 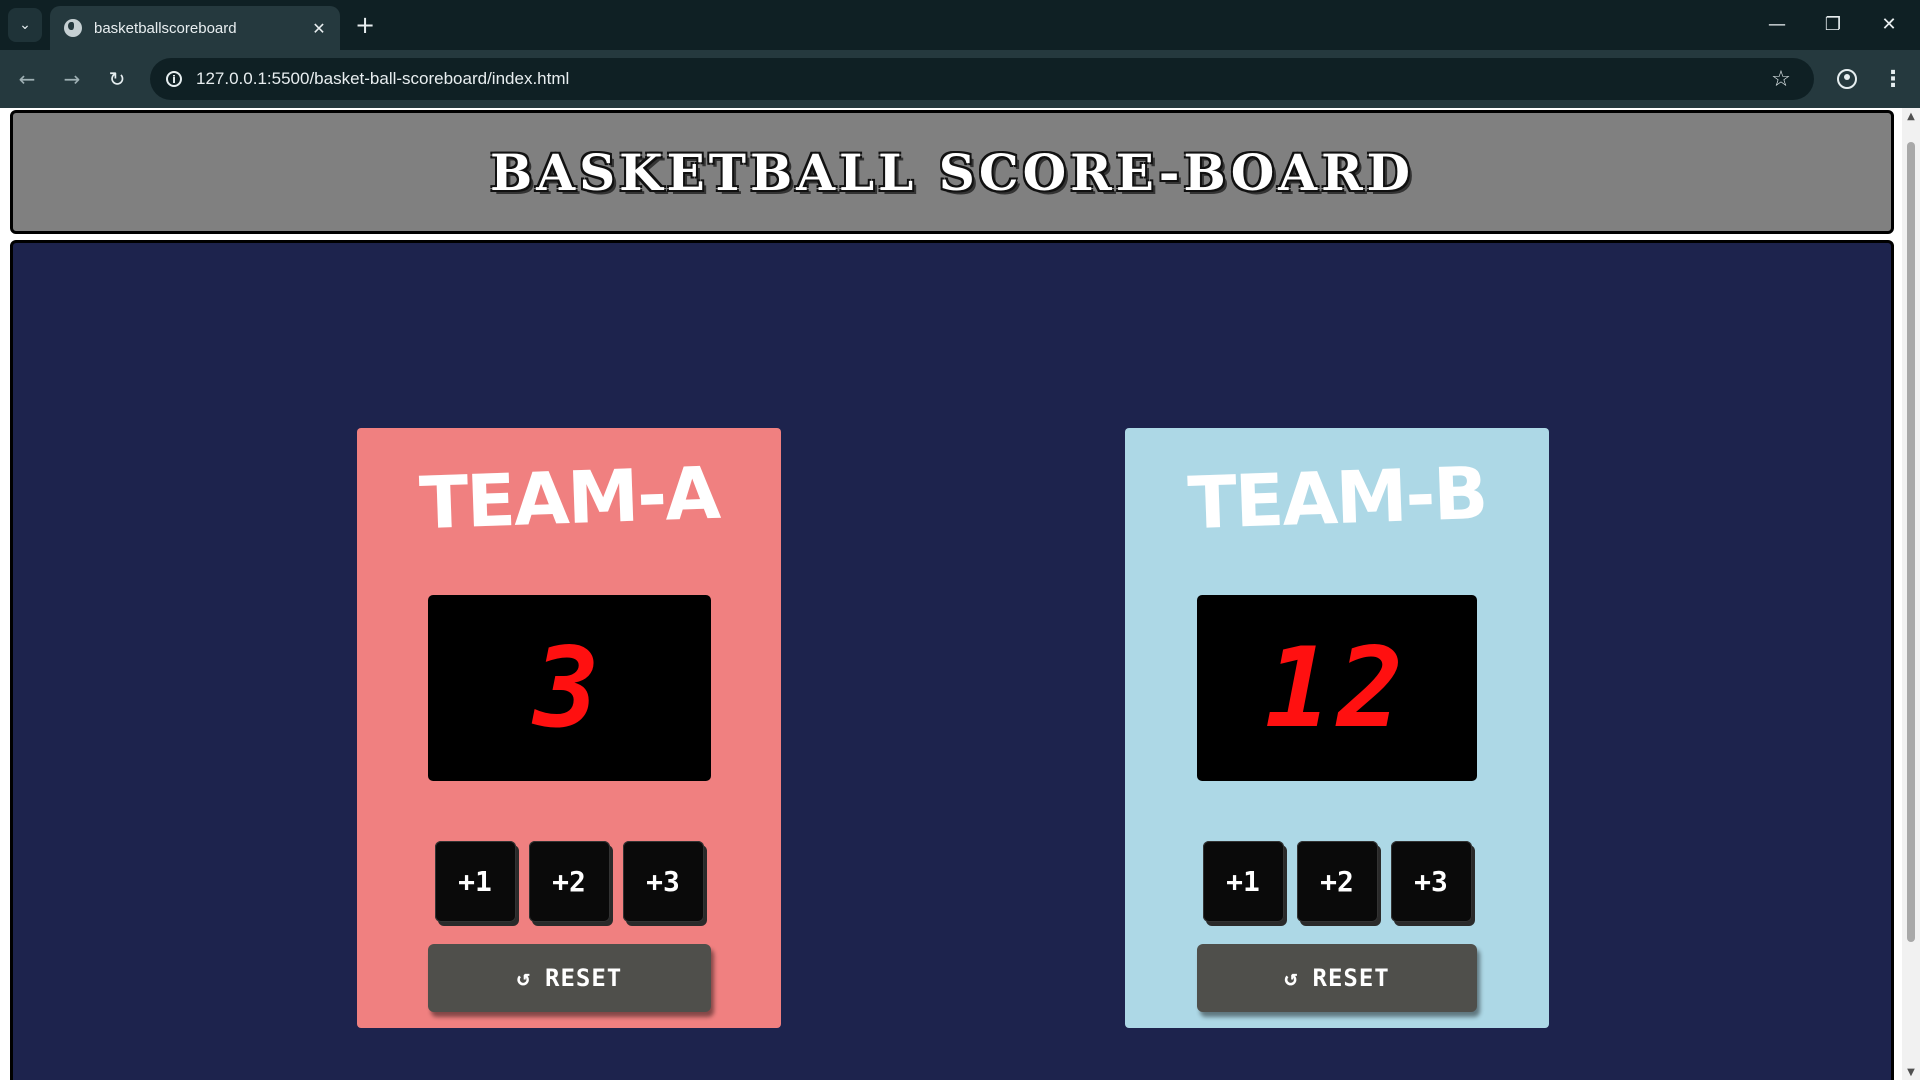 I want to click on team-b-score: 12, so click(x=1337, y=688).